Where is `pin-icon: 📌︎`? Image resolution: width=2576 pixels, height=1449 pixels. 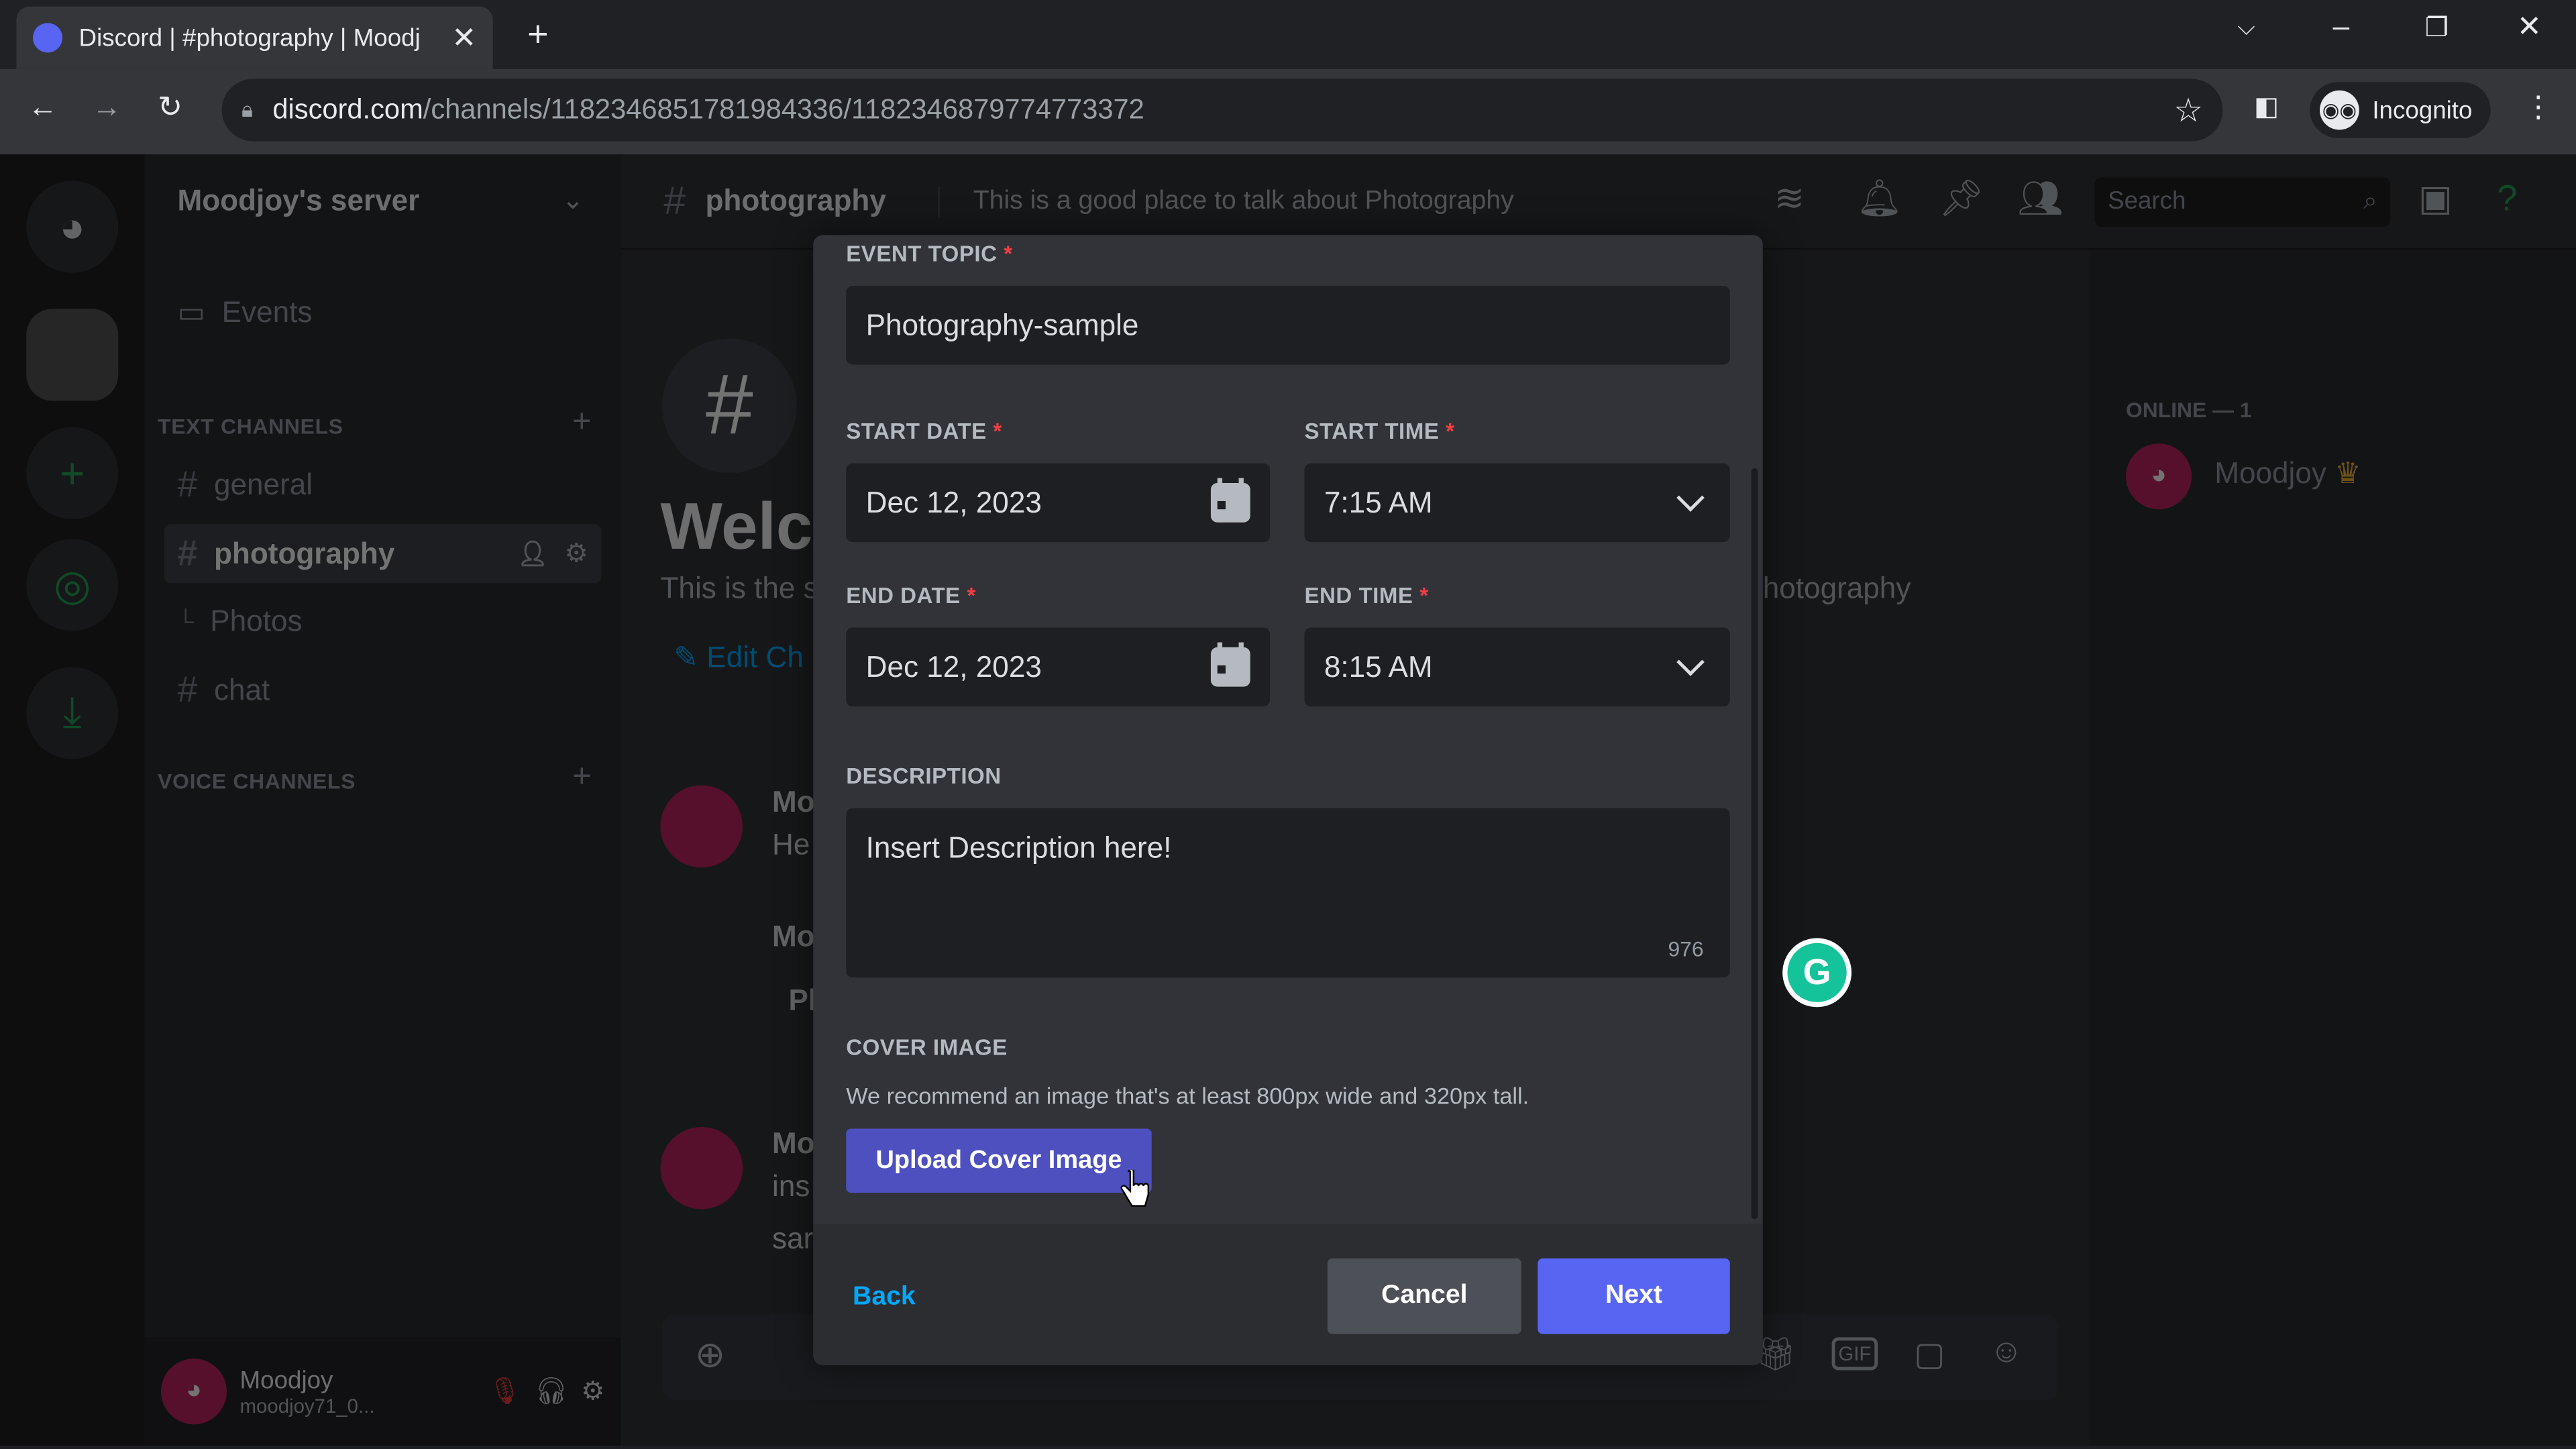 pin-icon: 📌︎ is located at coordinates (1961, 198).